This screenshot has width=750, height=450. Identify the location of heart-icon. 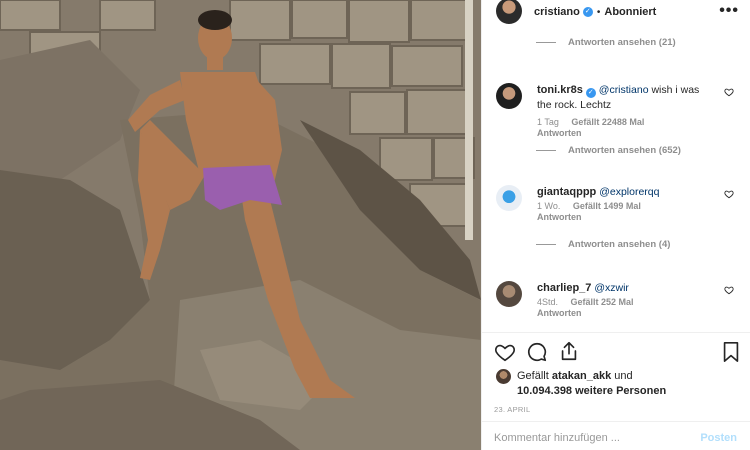
(505, 352).